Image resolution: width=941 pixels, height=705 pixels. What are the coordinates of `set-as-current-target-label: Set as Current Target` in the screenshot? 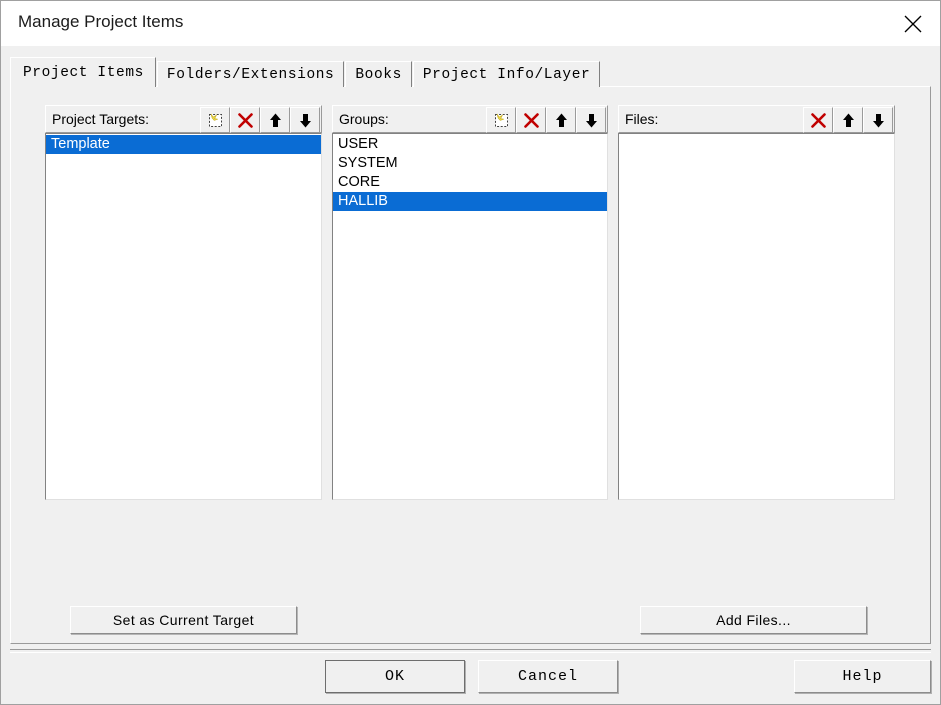 It's located at (183, 620).